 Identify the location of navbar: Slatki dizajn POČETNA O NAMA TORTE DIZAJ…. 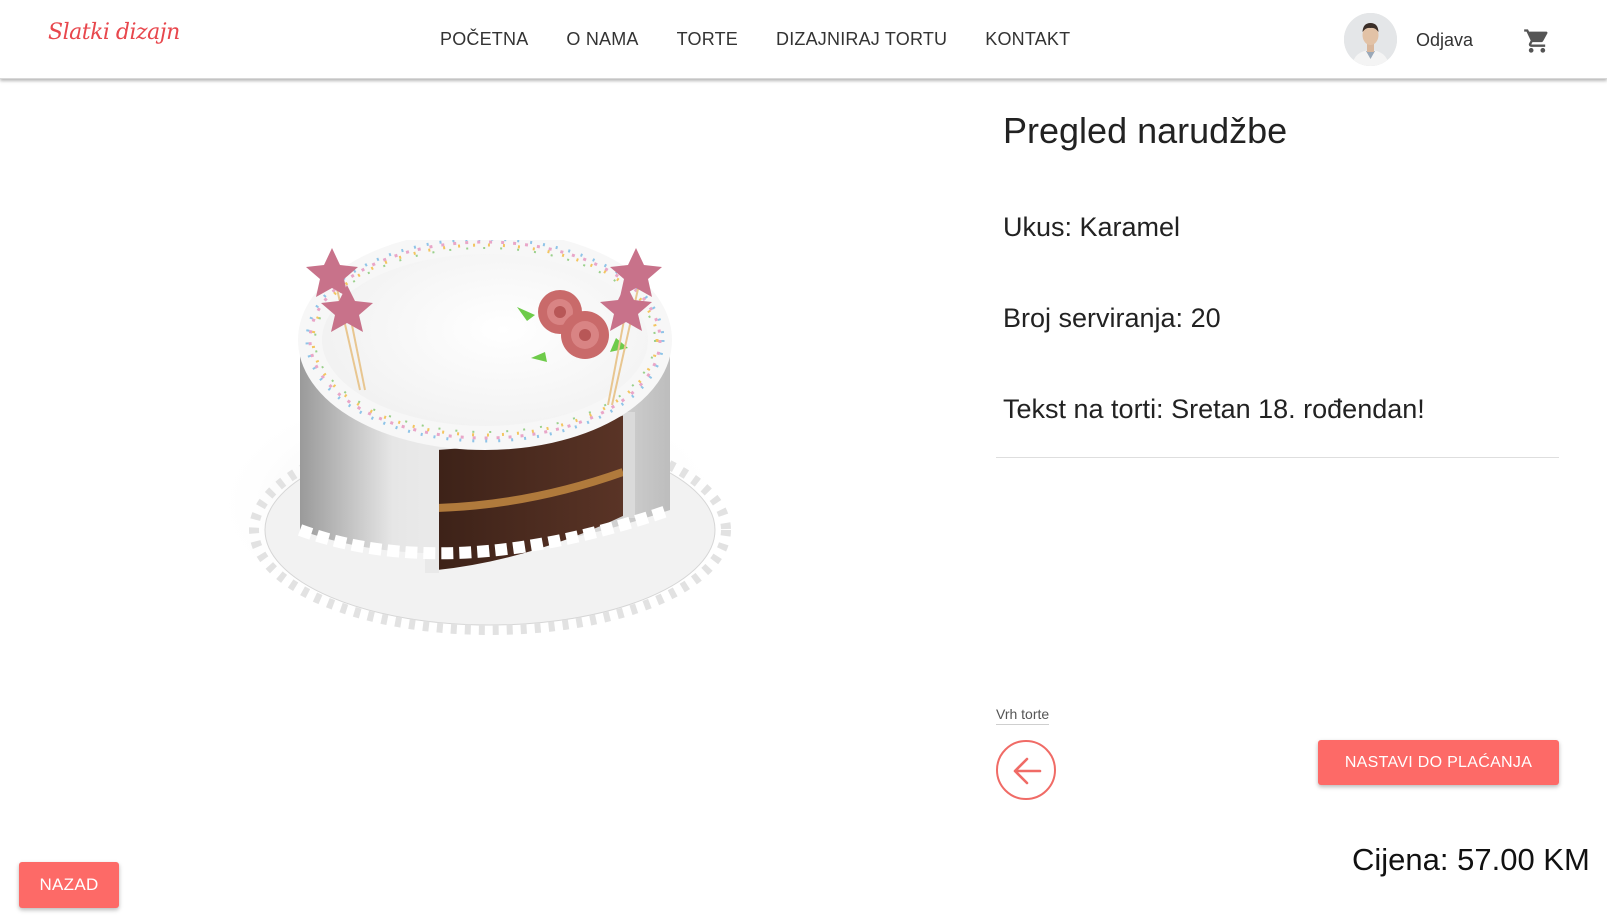
(803, 39).